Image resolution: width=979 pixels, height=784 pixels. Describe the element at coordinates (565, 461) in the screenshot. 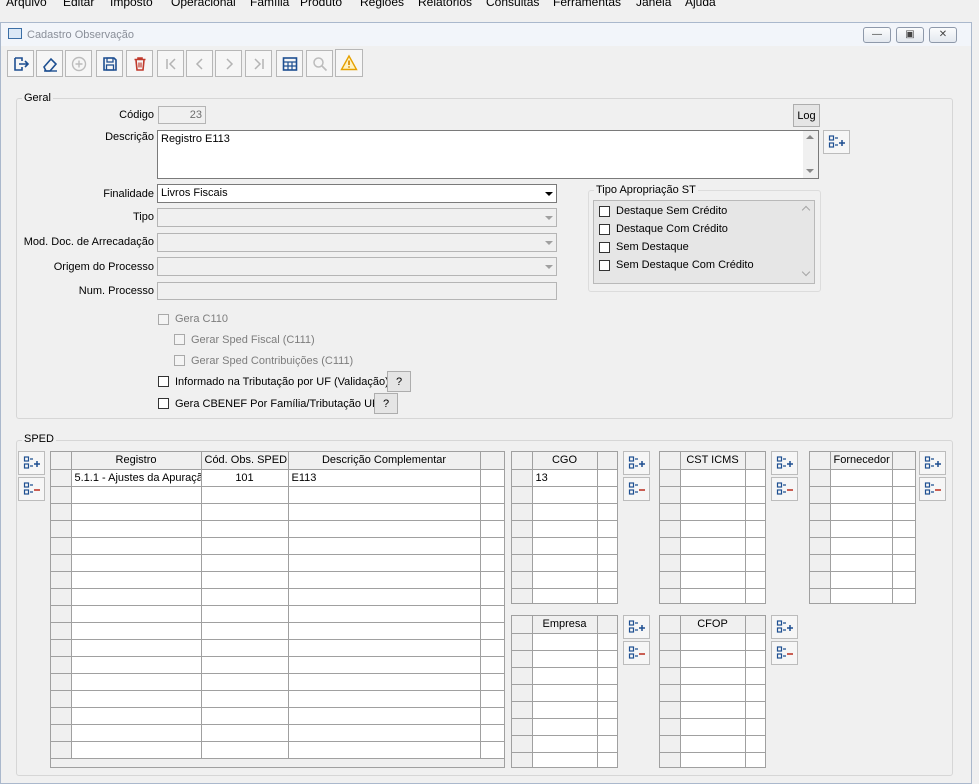

I see `cgo-column-header: CGO` at that location.